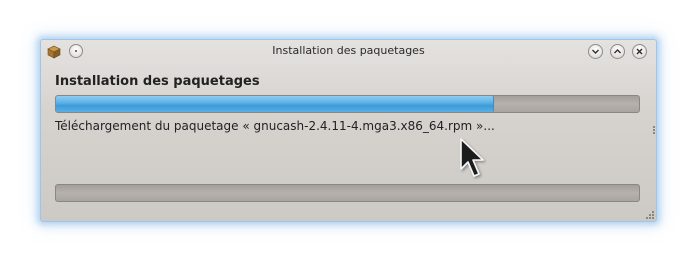 The image size is (695, 260). What do you see at coordinates (347, 193) in the screenshot?
I see `overall-progress-bar` at bounding box center [347, 193].